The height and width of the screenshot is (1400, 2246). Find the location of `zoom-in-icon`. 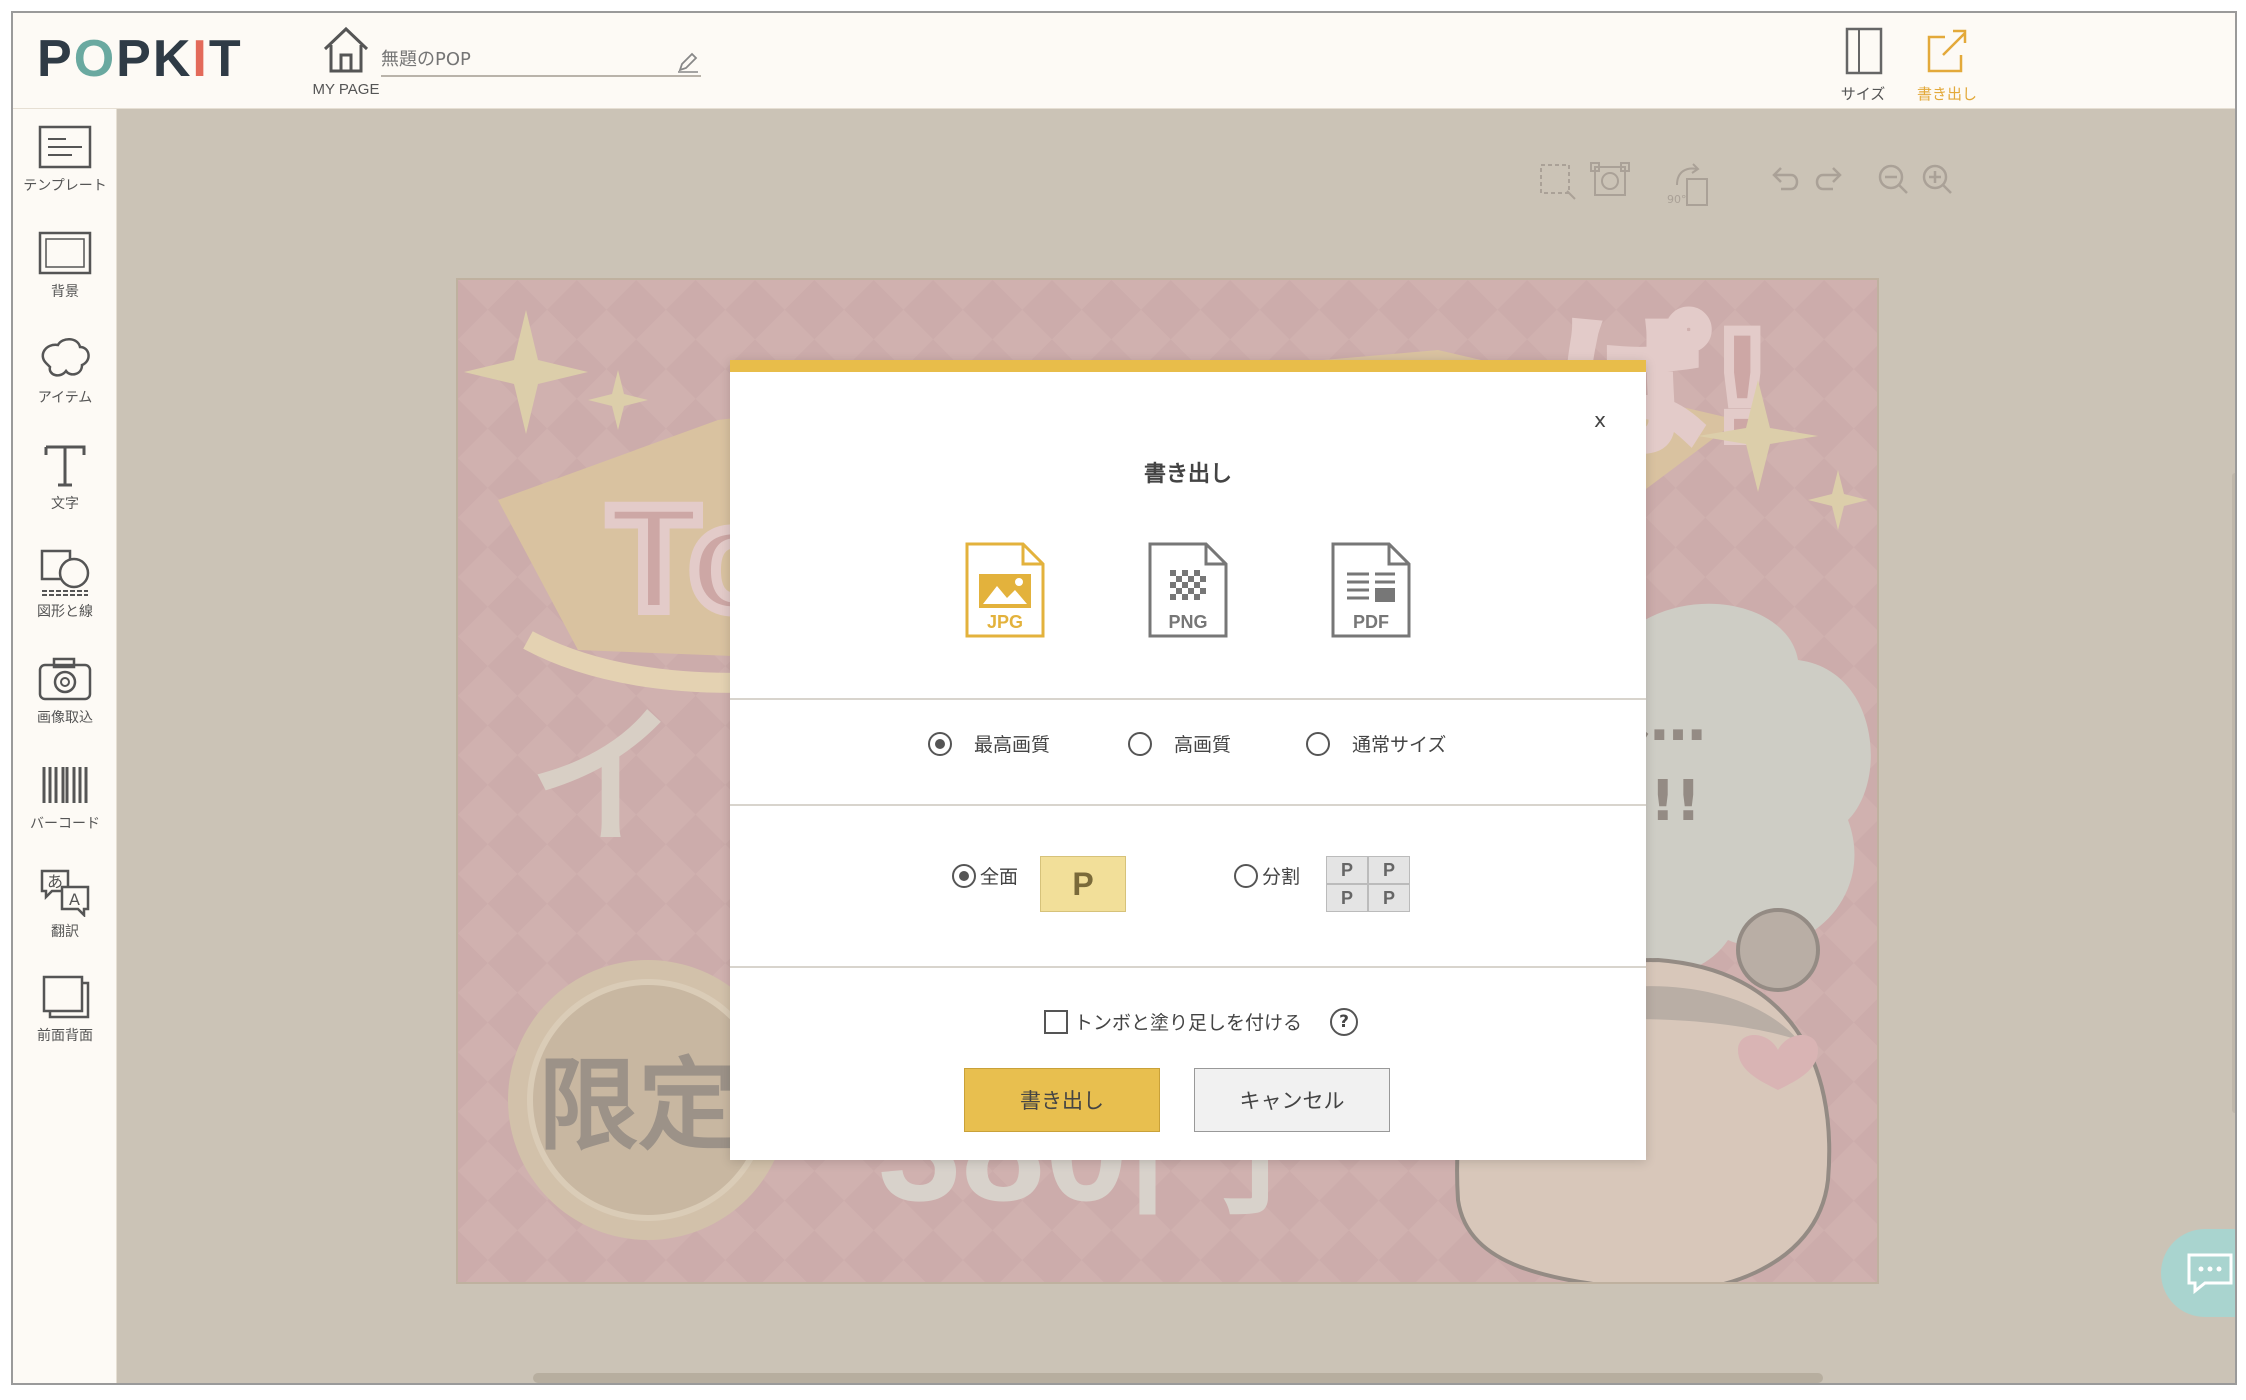

zoom-in-icon is located at coordinates (1937, 179).